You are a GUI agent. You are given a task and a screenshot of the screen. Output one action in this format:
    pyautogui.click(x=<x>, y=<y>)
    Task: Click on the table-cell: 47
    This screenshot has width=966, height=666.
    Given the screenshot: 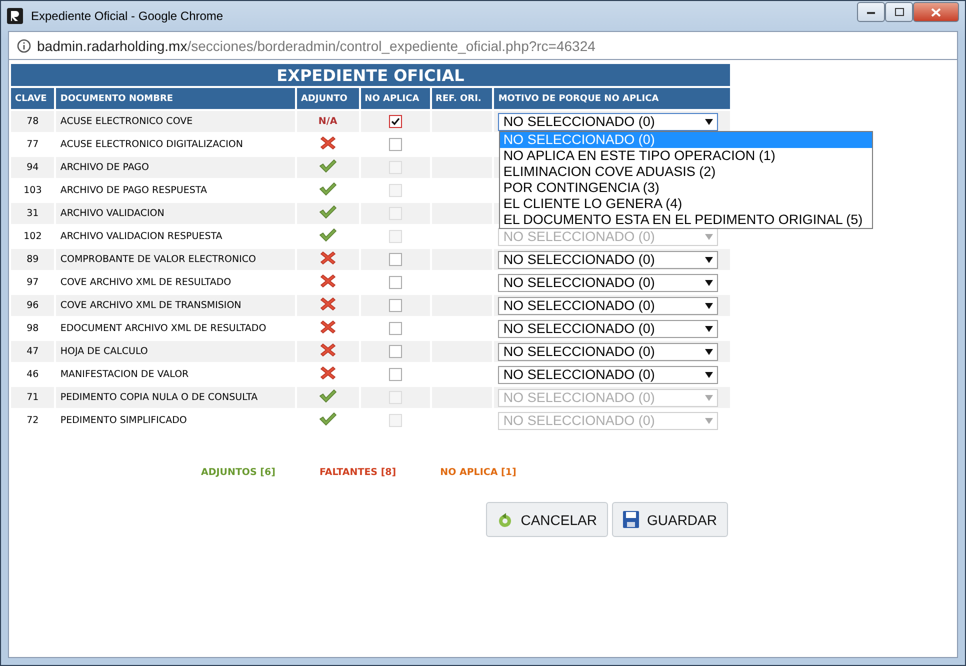 What is the action you would take?
    pyautogui.click(x=32, y=351)
    